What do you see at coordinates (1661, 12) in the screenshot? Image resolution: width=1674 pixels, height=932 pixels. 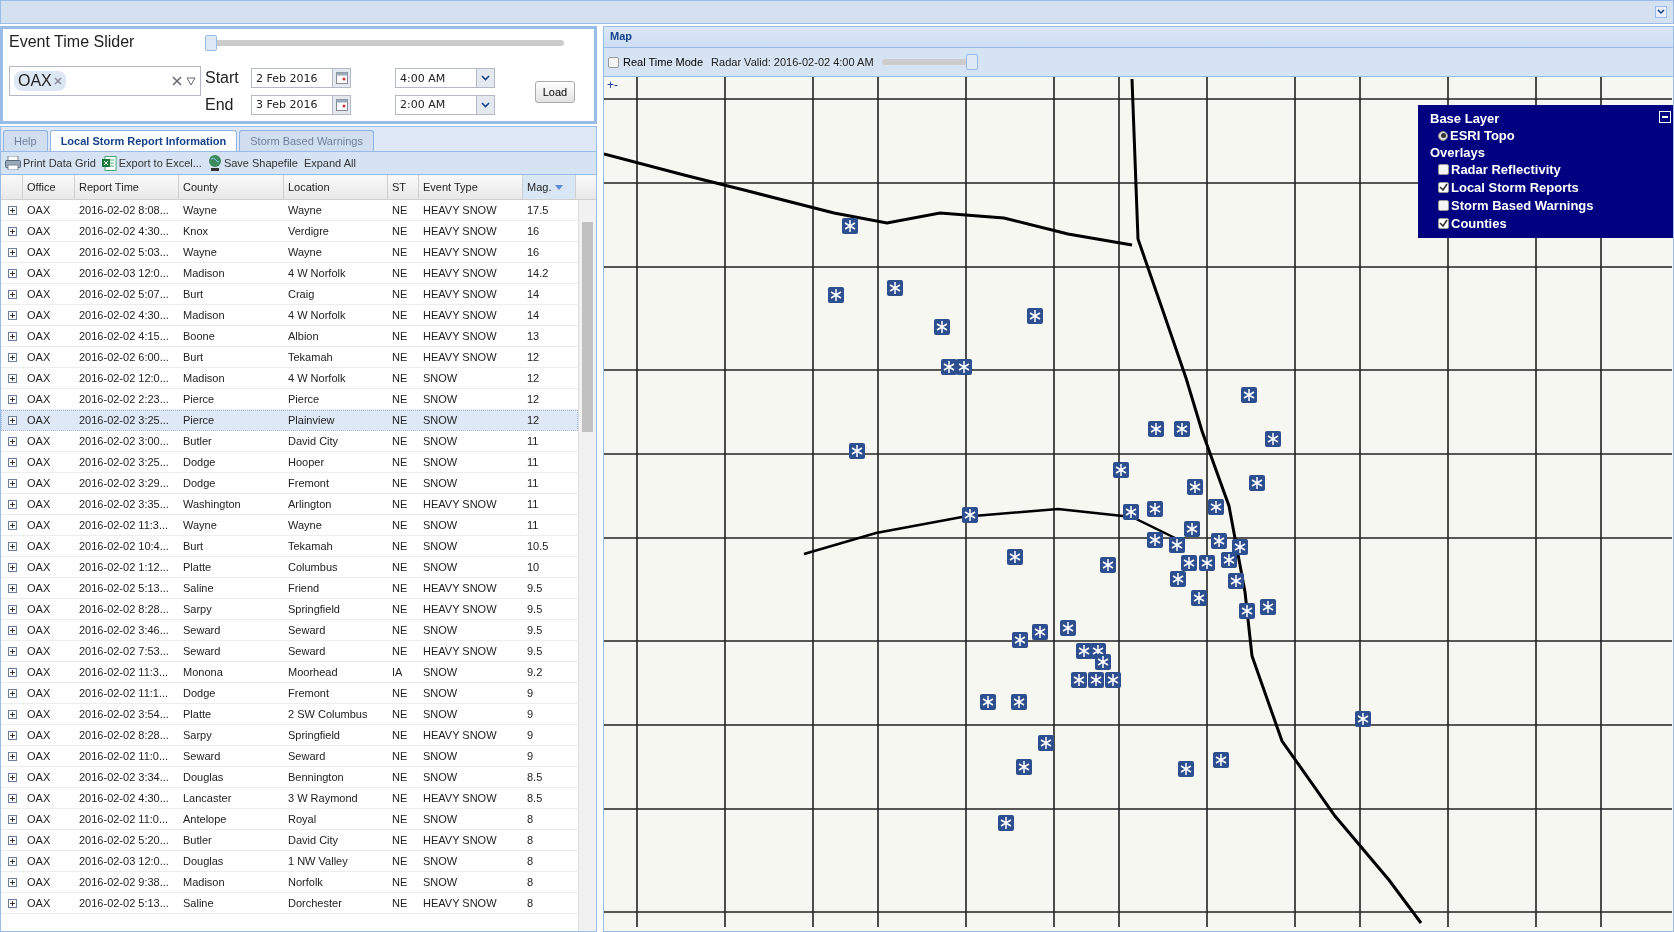 I see `collapse-chevron-icon` at bounding box center [1661, 12].